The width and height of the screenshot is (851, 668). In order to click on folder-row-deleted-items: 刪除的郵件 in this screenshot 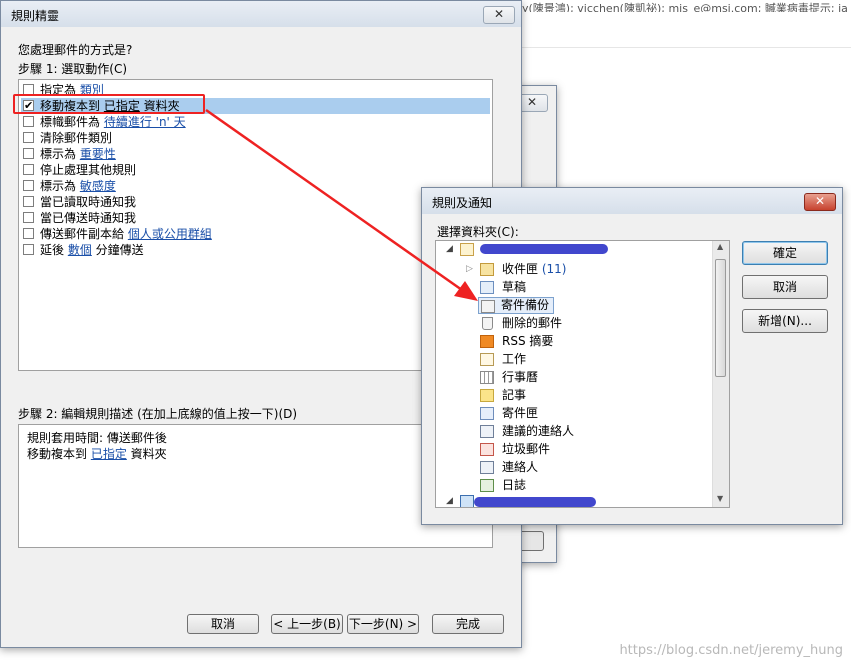, I will do `click(598, 323)`.